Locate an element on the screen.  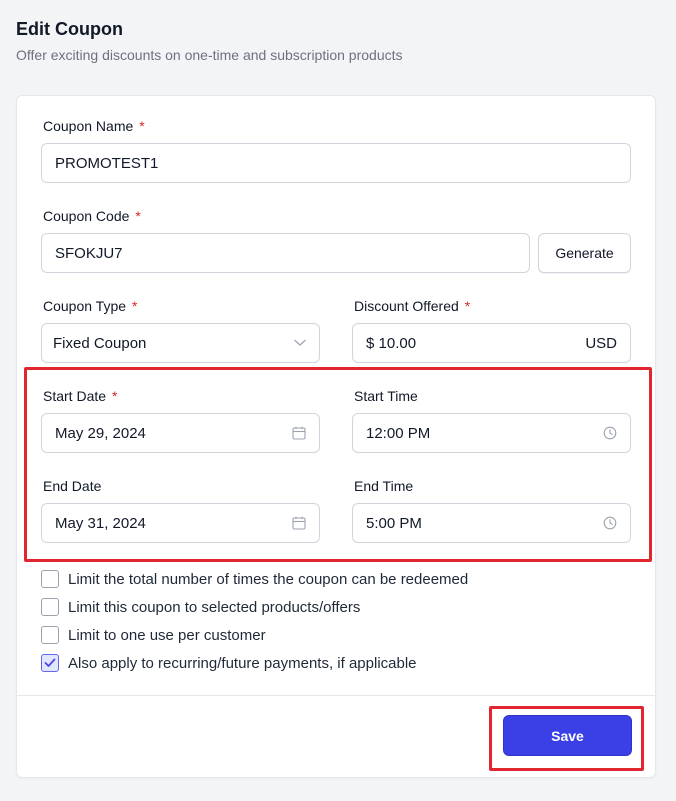
generate-button: Generate is located at coordinates (584, 253).